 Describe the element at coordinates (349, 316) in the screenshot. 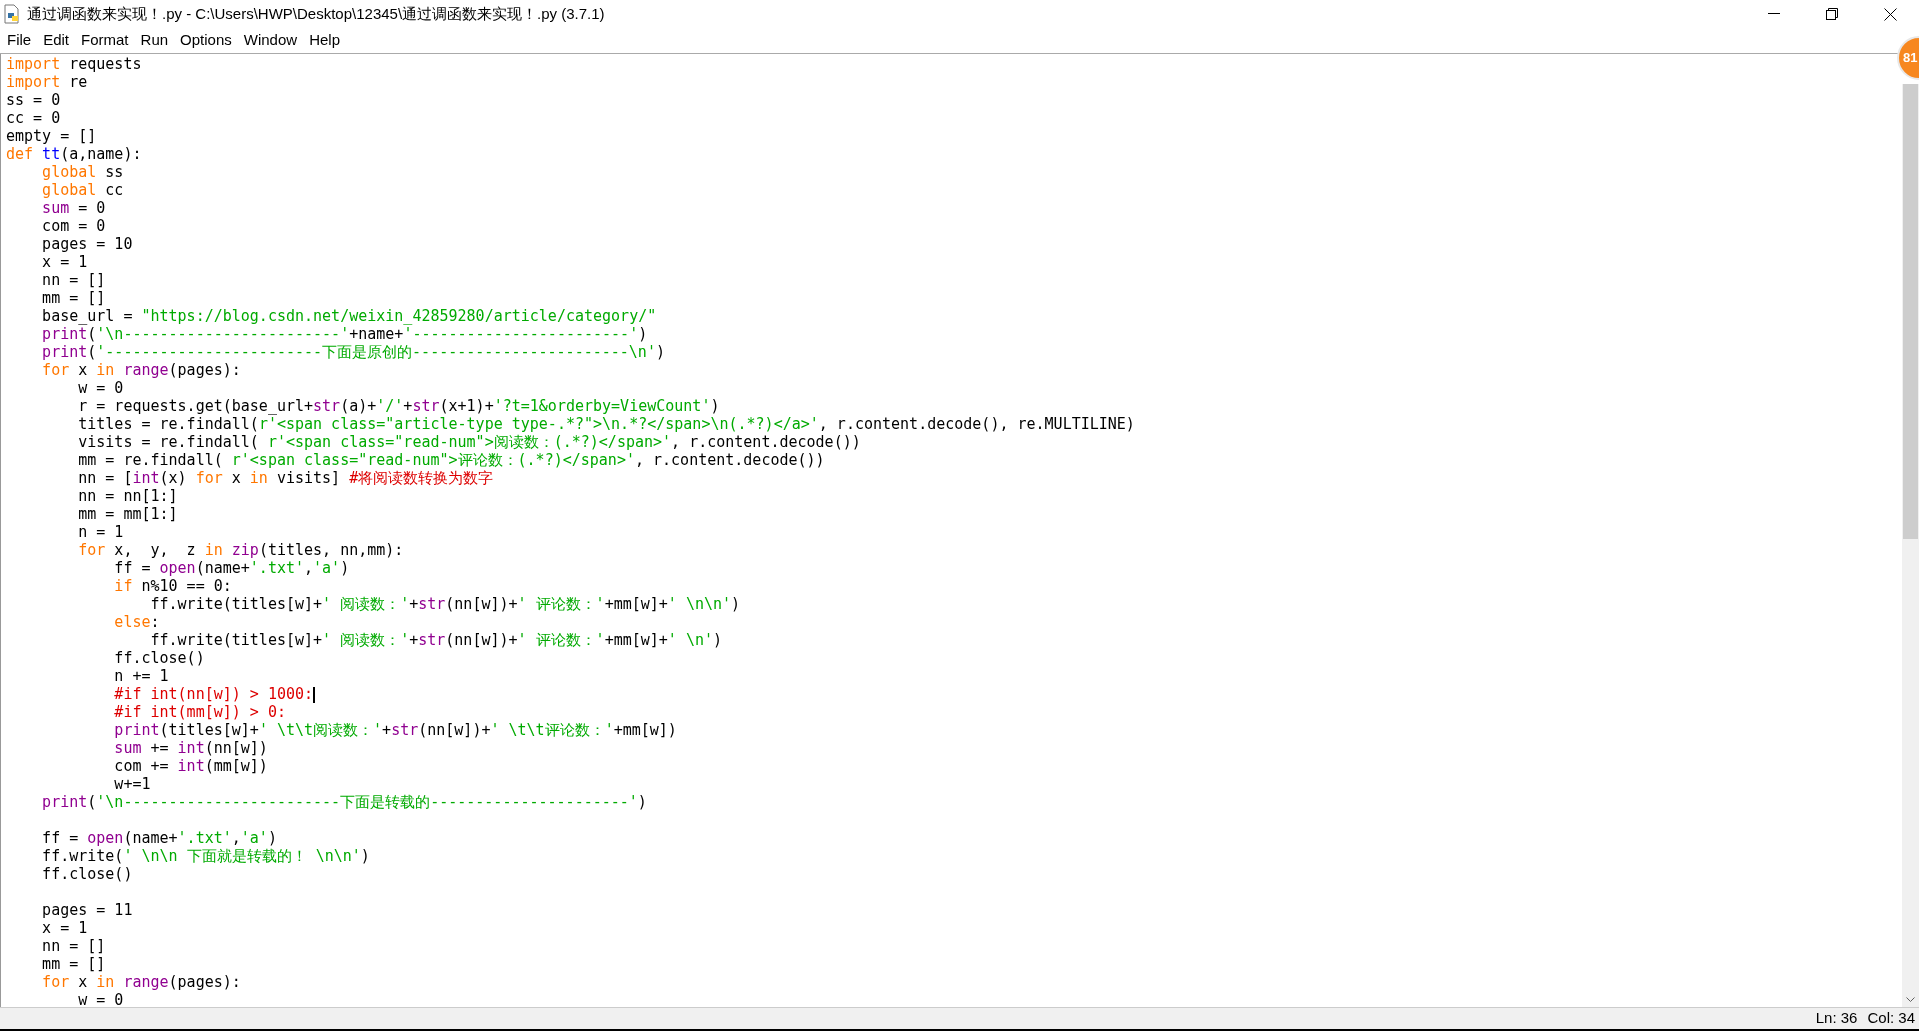

I see `code-line: base_url = "https://blog.csdn.net/weixin_42859280/article/category/"` at that location.